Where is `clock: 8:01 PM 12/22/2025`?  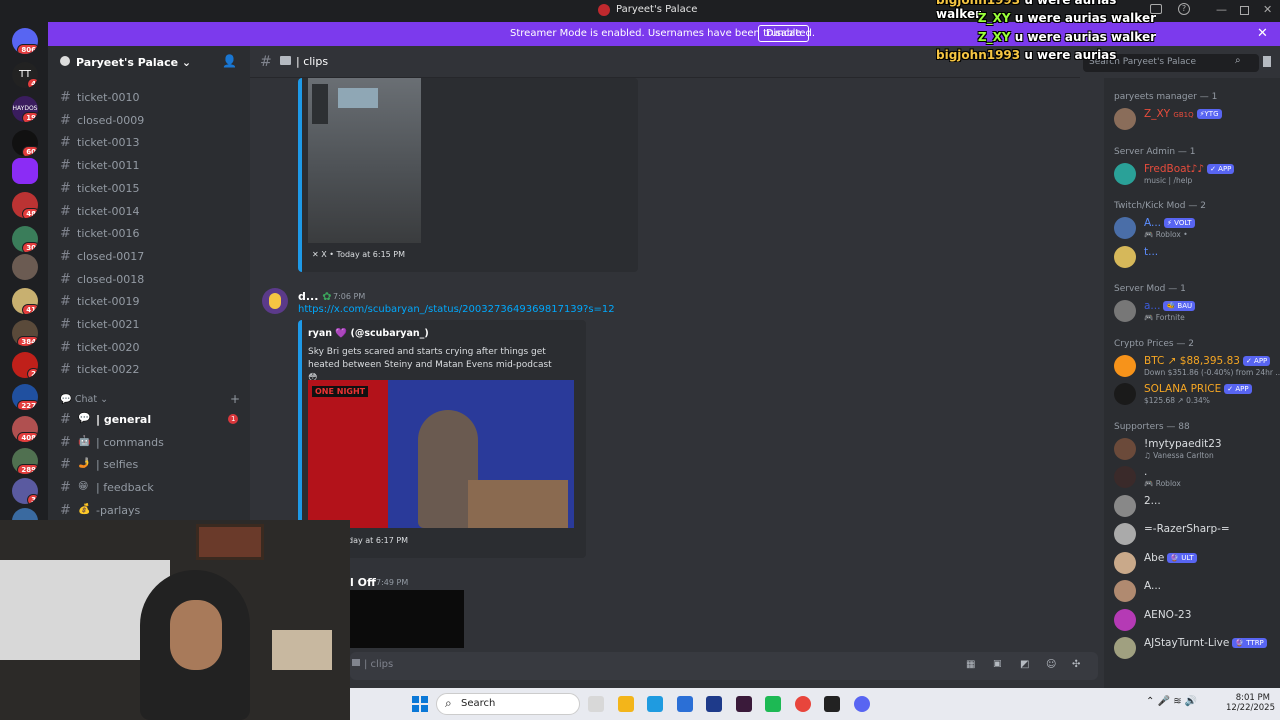
clock: 8:01 PM 12/22/2025 is located at coordinates (1250, 703).